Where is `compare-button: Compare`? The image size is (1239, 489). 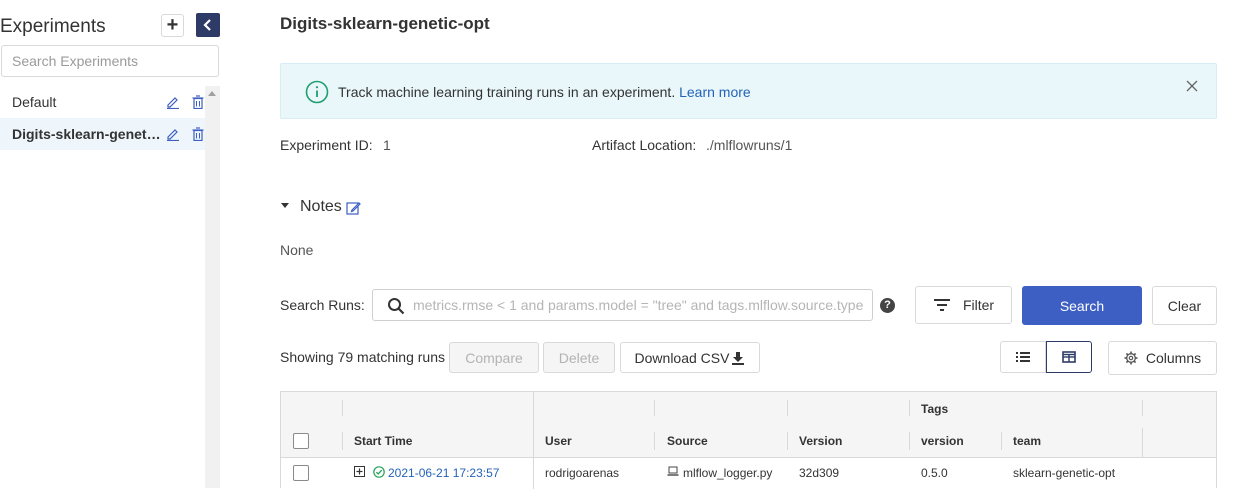 compare-button: Compare is located at coordinates (494, 357).